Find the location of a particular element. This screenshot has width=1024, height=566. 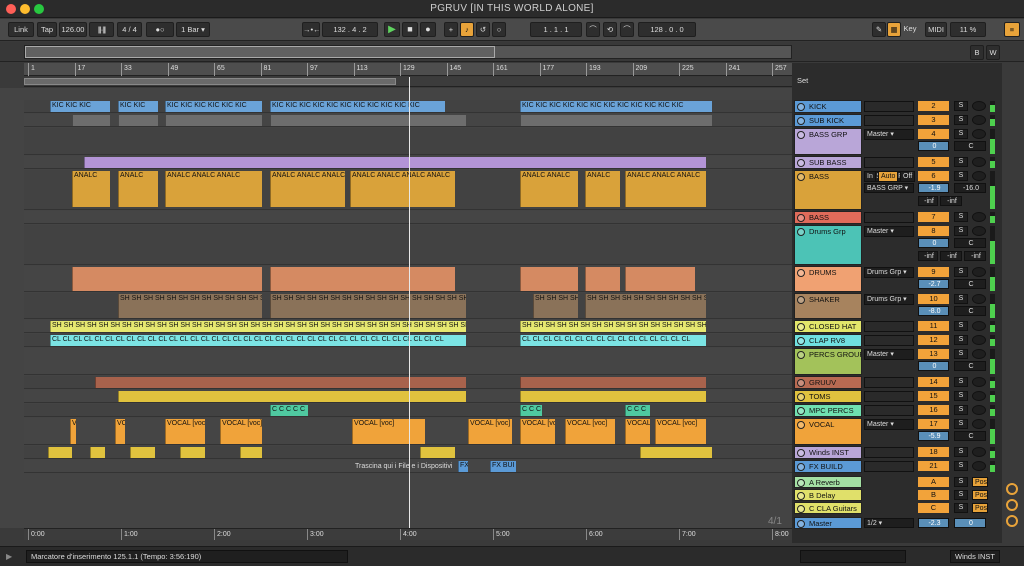

monitor-off-button: Off is located at coordinates (907, 176).